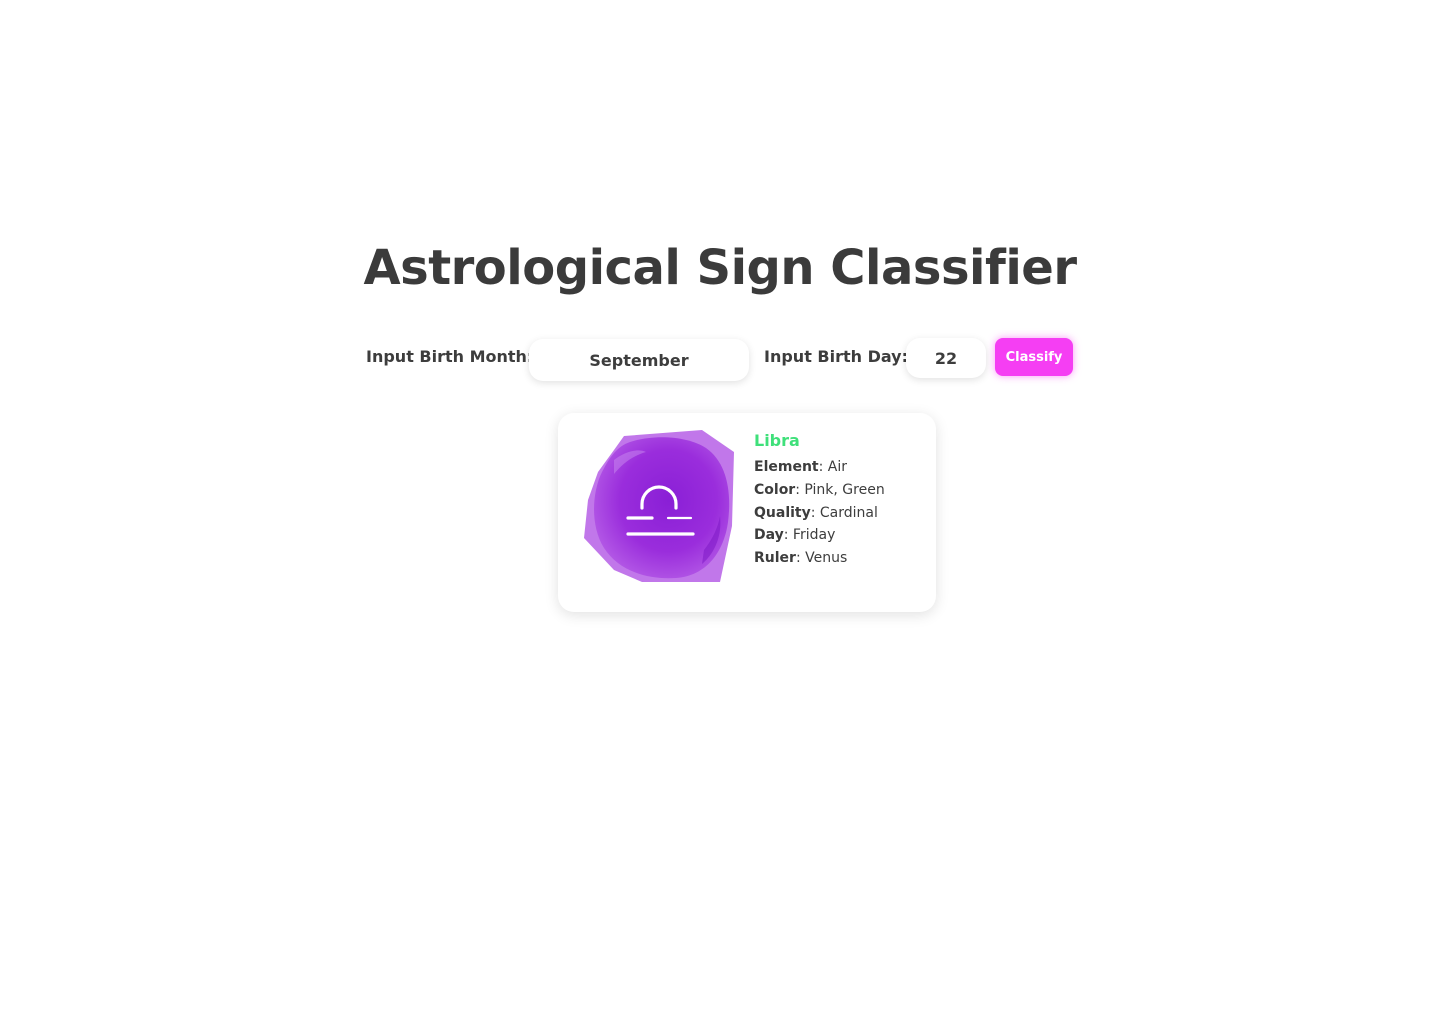  I want to click on attribute-key: Ruler, so click(775, 558).